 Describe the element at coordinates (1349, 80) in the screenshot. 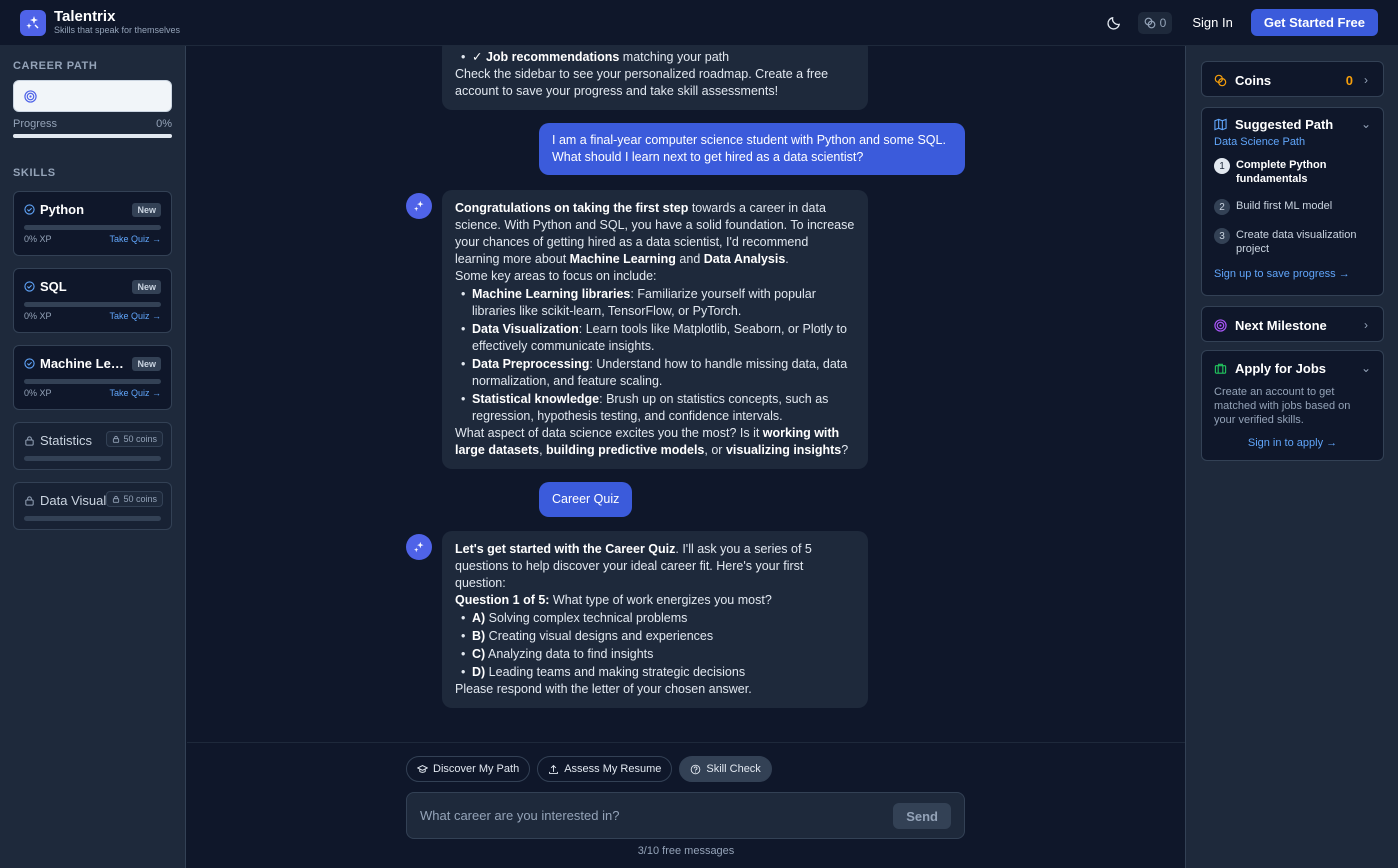

I see `coins-value: 0` at that location.